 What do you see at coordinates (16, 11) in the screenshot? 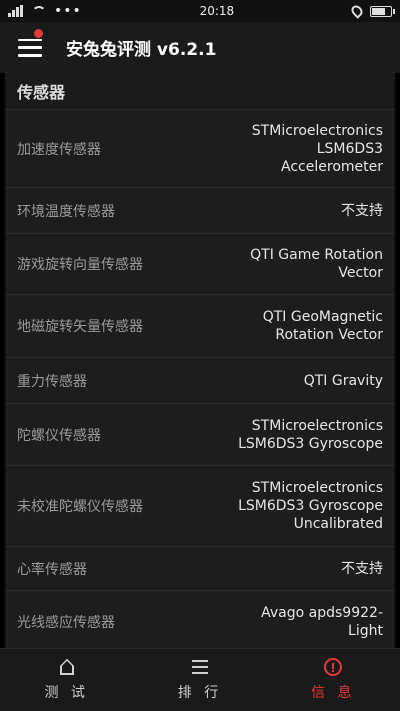
I see `signal-icon` at bounding box center [16, 11].